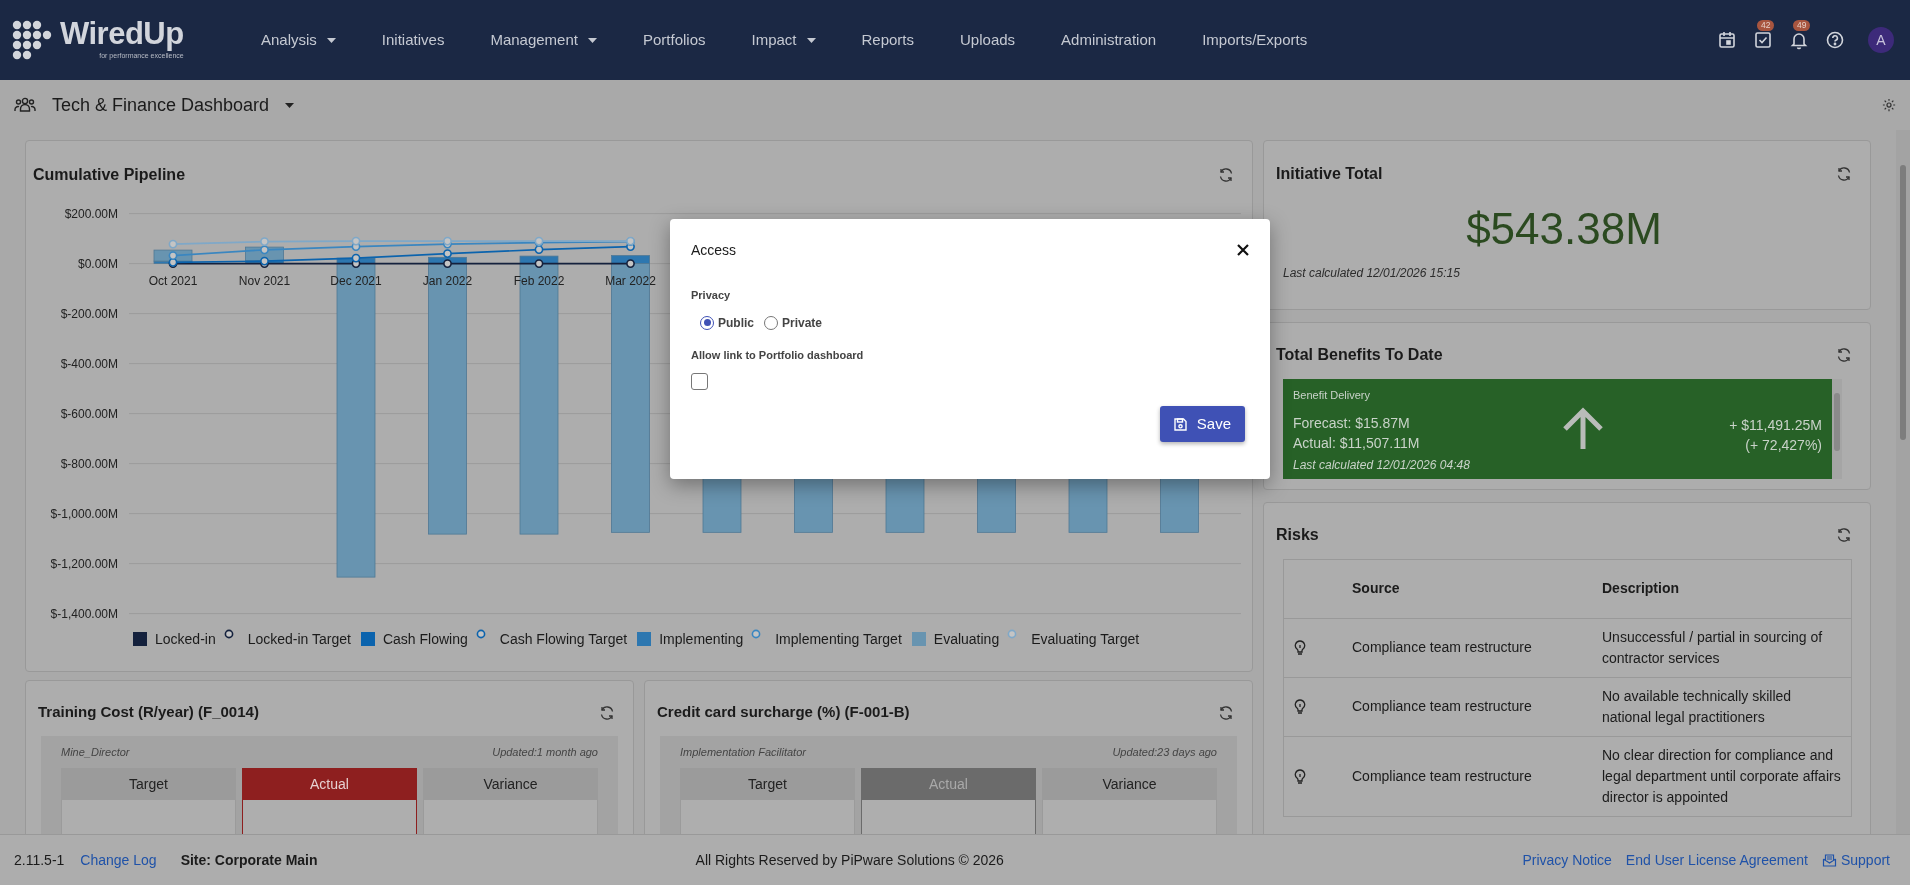  Describe the element at coordinates (1371, 273) in the screenshot. I see `last-calculated-text: Last calculated 12/01/2026 15:15` at that location.